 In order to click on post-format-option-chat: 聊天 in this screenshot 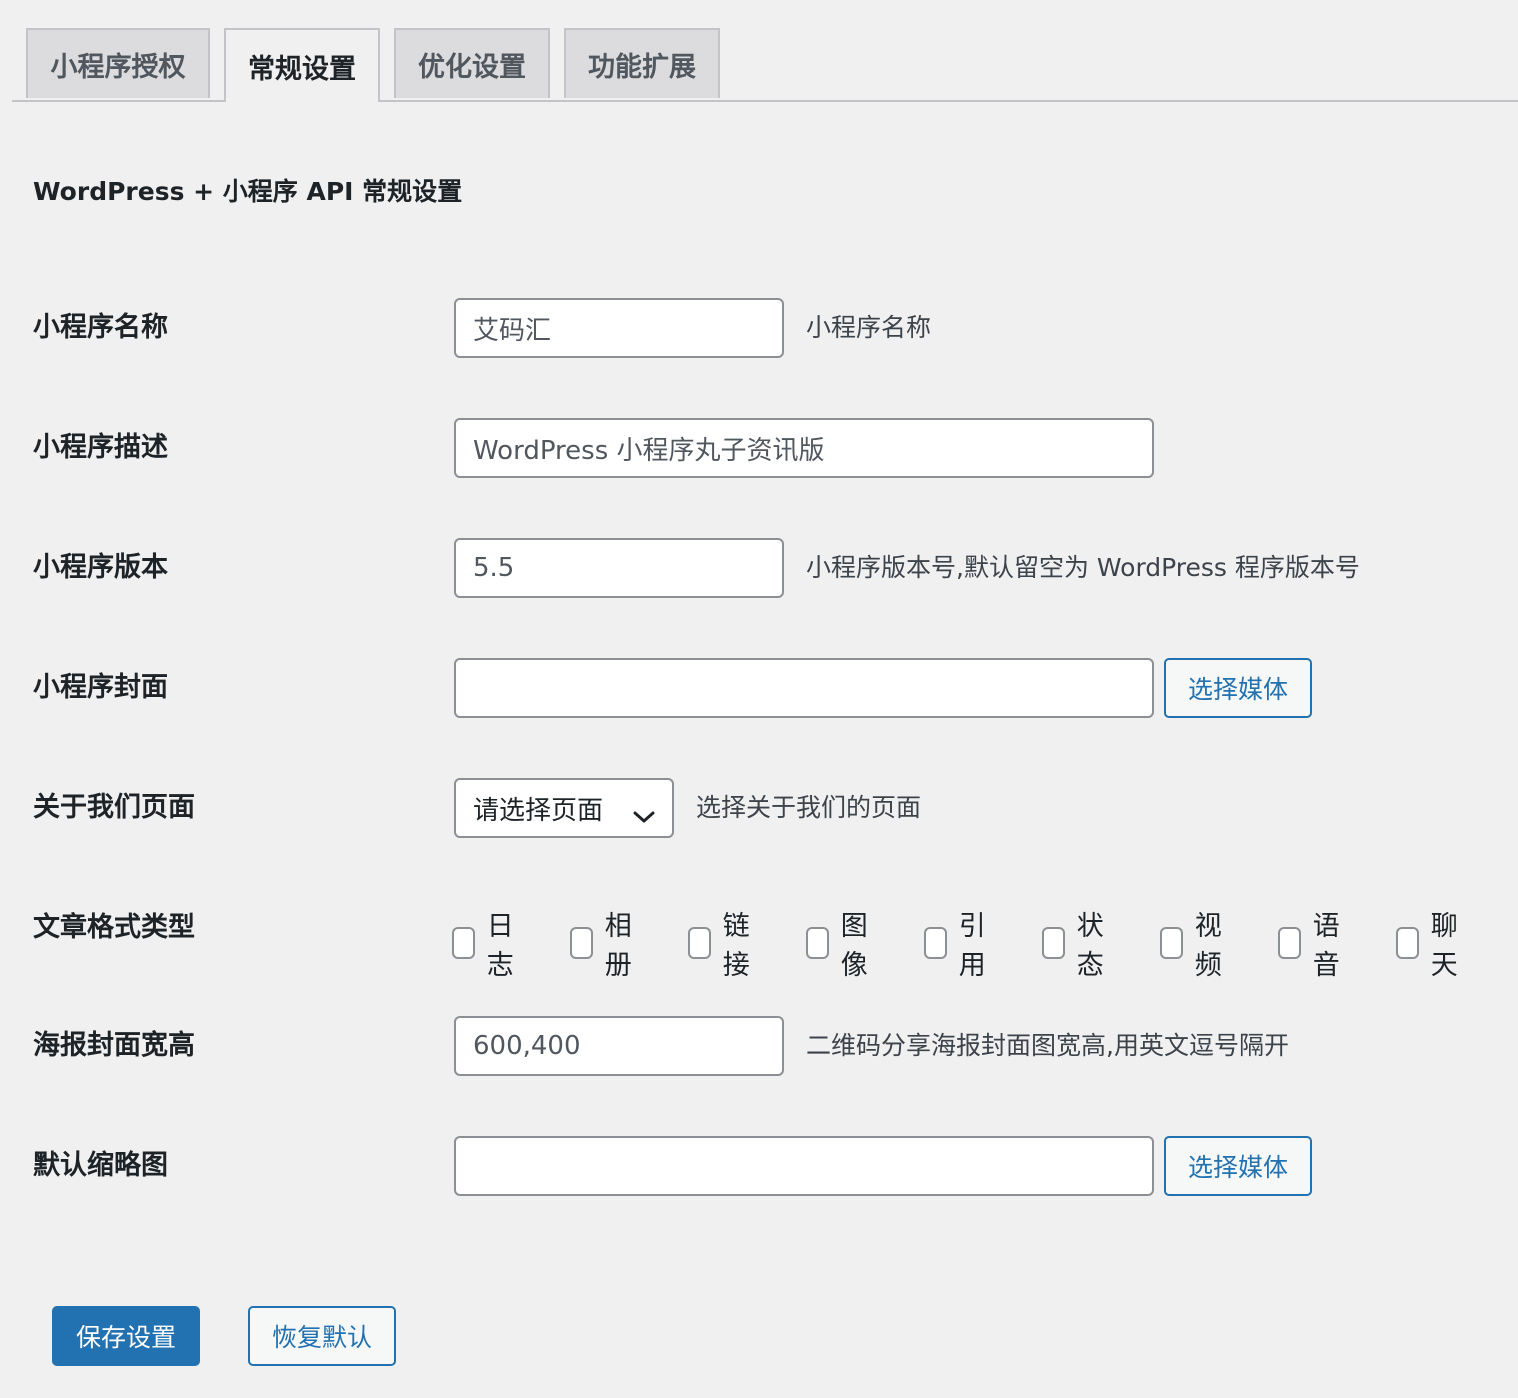, I will do `click(1431, 943)`.